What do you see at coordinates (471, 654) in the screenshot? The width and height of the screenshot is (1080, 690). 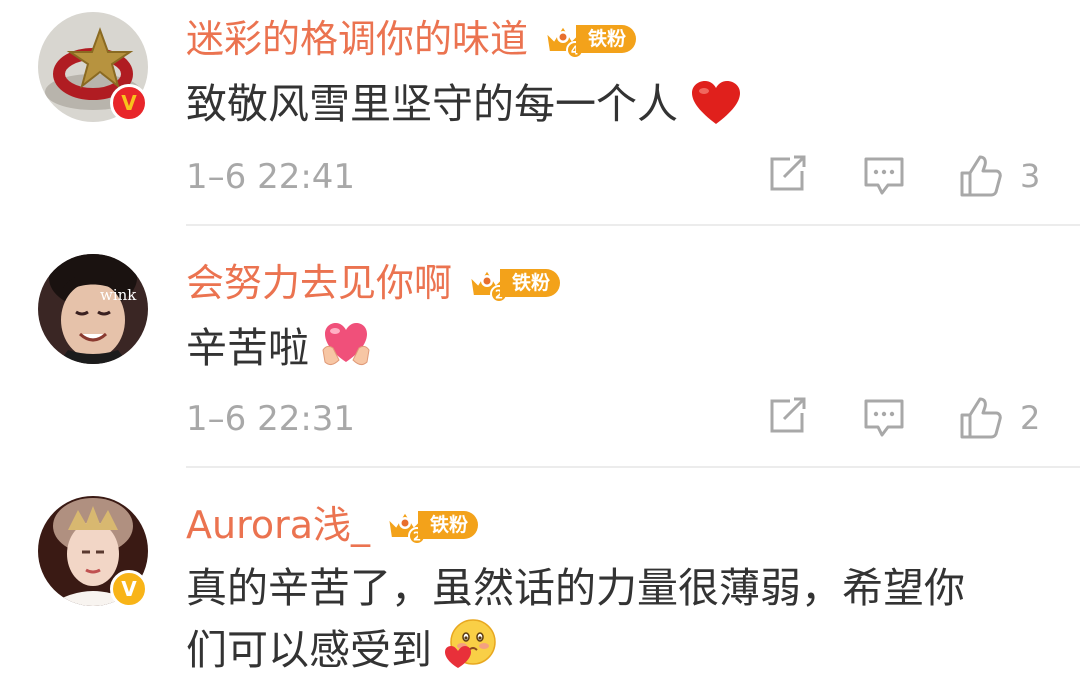 I see `blushing-face-with-heart-emoji` at bounding box center [471, 654].